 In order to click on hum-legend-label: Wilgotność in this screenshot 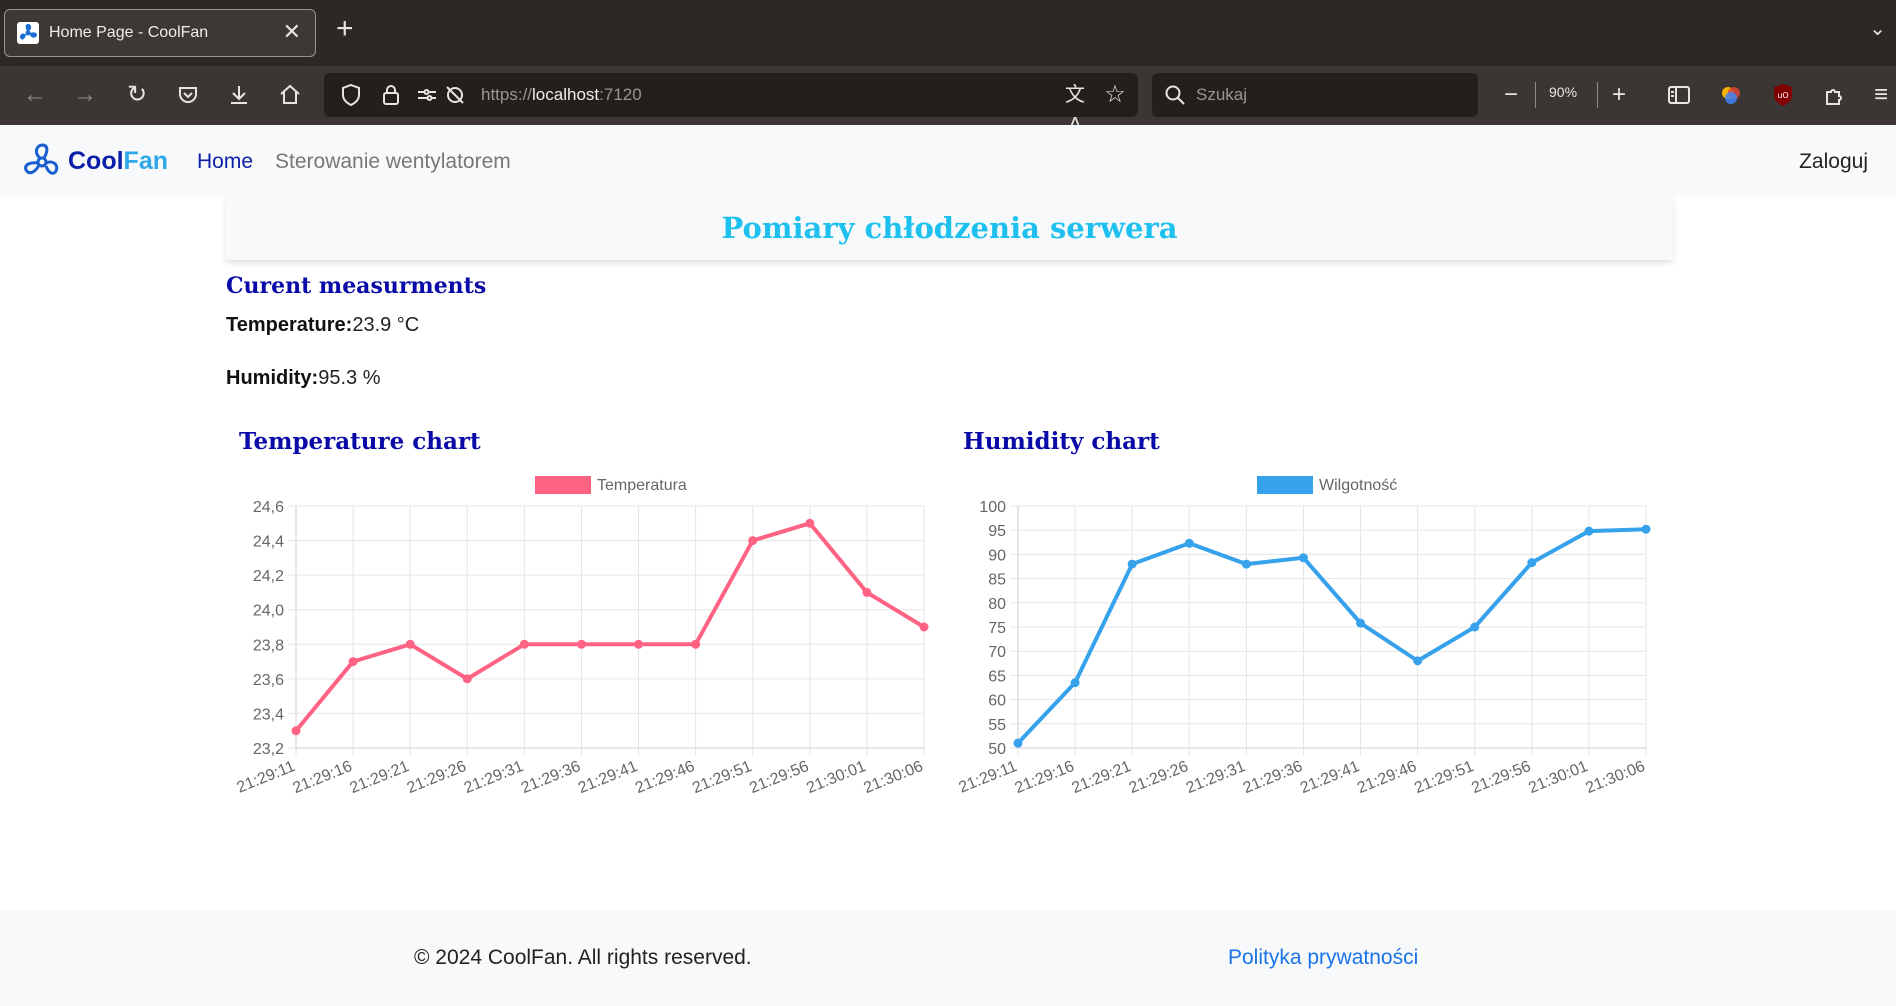, I will do `click(1358, 485)`.